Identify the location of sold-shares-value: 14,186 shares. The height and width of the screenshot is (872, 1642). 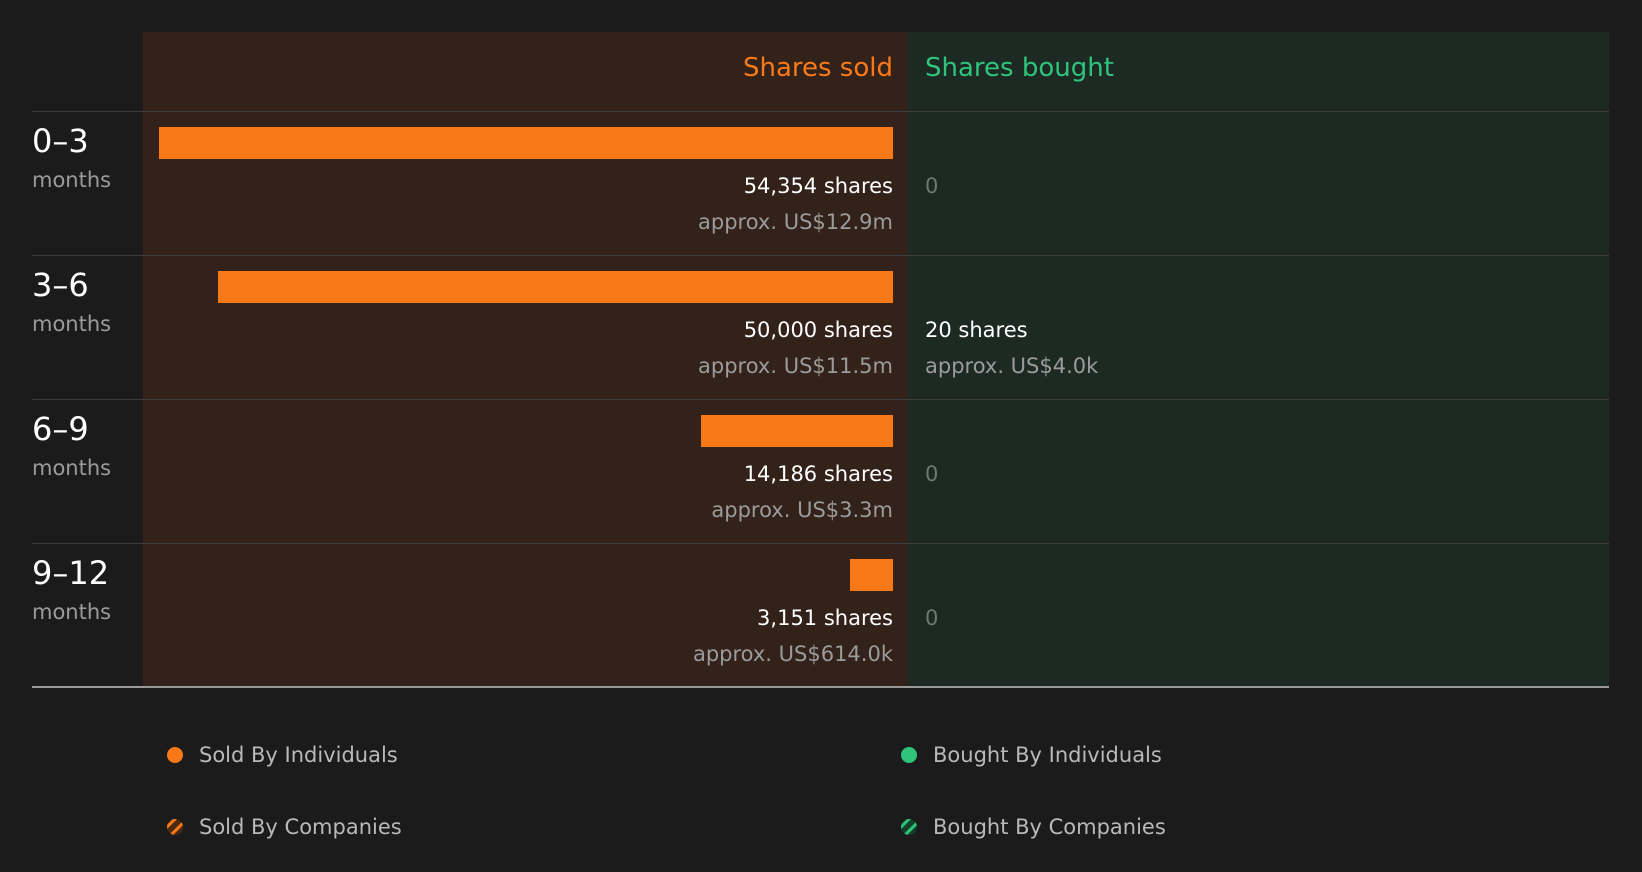
(818, 474).